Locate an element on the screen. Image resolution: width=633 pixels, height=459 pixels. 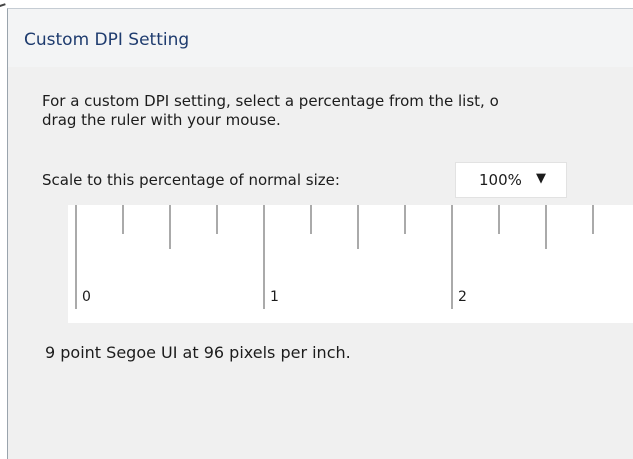
scale-percentage-dropdown: 100% ▼ is located at coordinates (511, 180).